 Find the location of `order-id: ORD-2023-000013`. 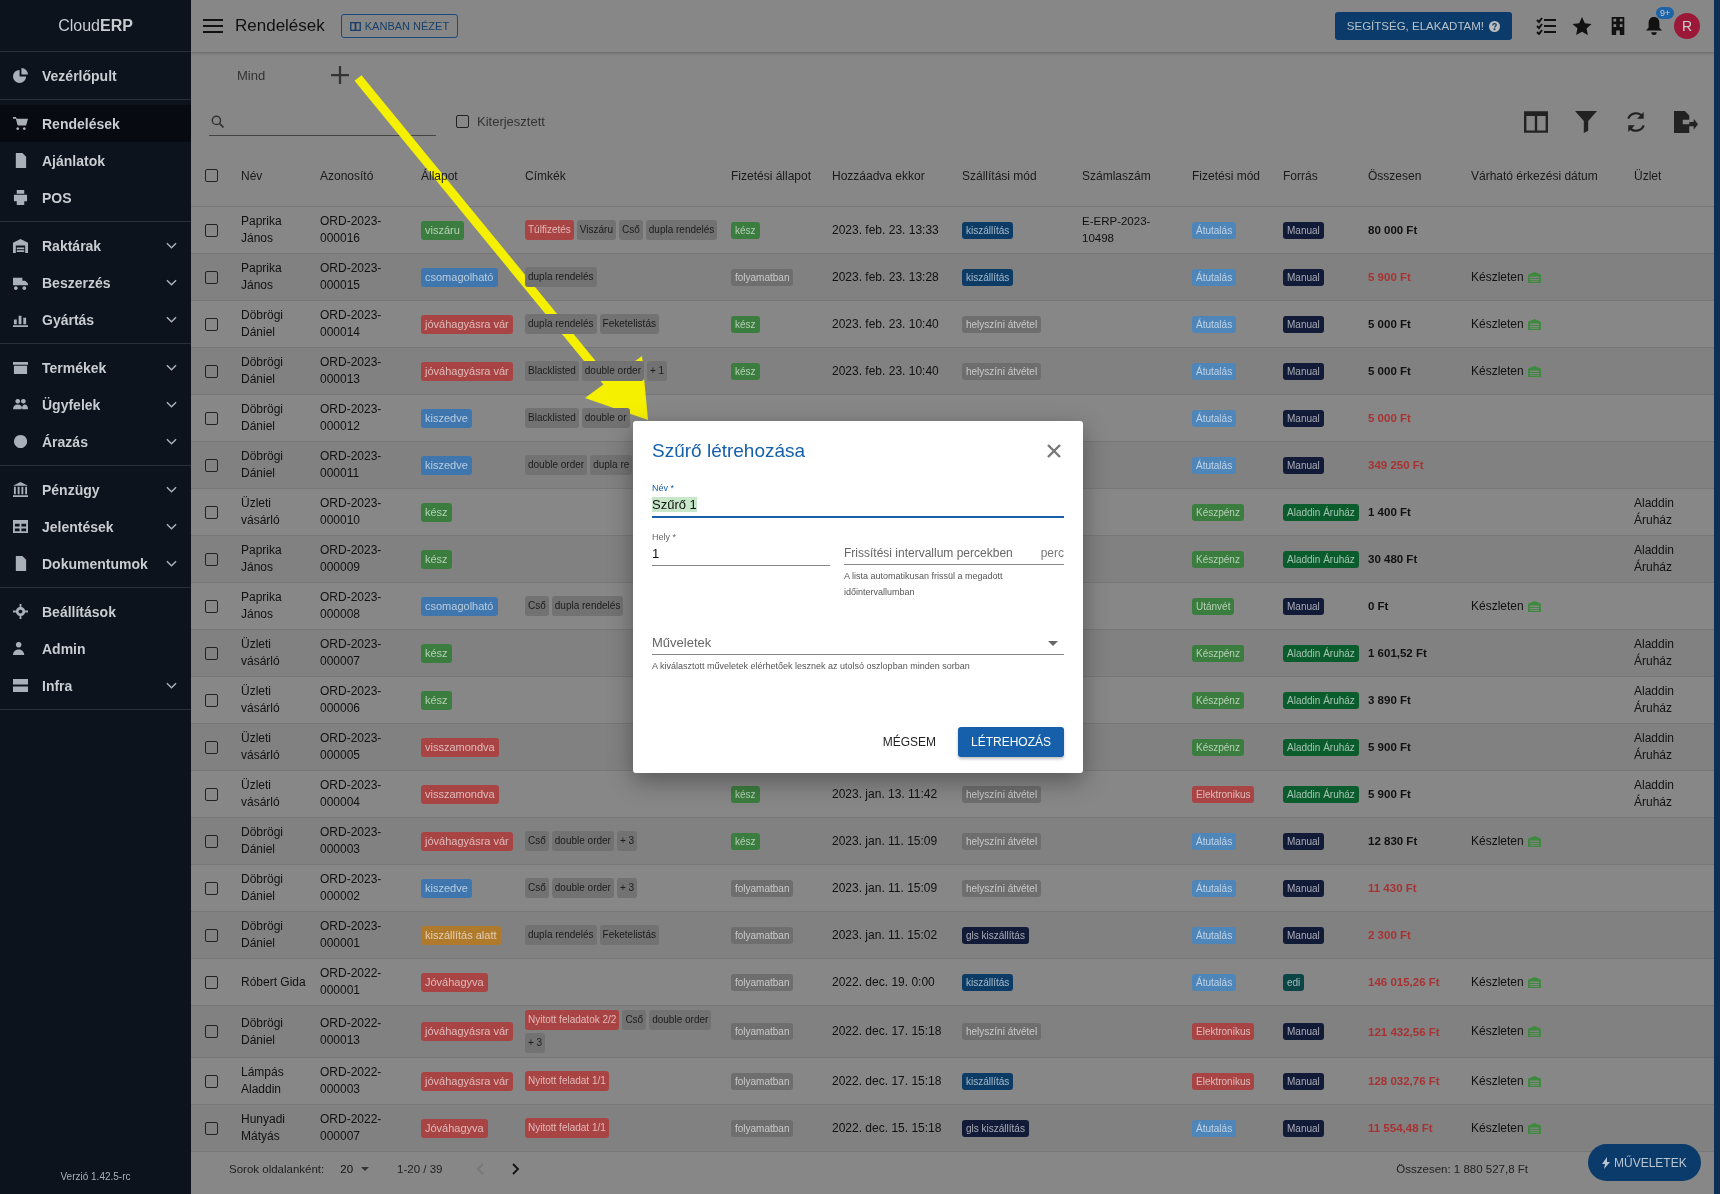

order-id: ORD-2023-000013 is located at coordinates (364, 371).